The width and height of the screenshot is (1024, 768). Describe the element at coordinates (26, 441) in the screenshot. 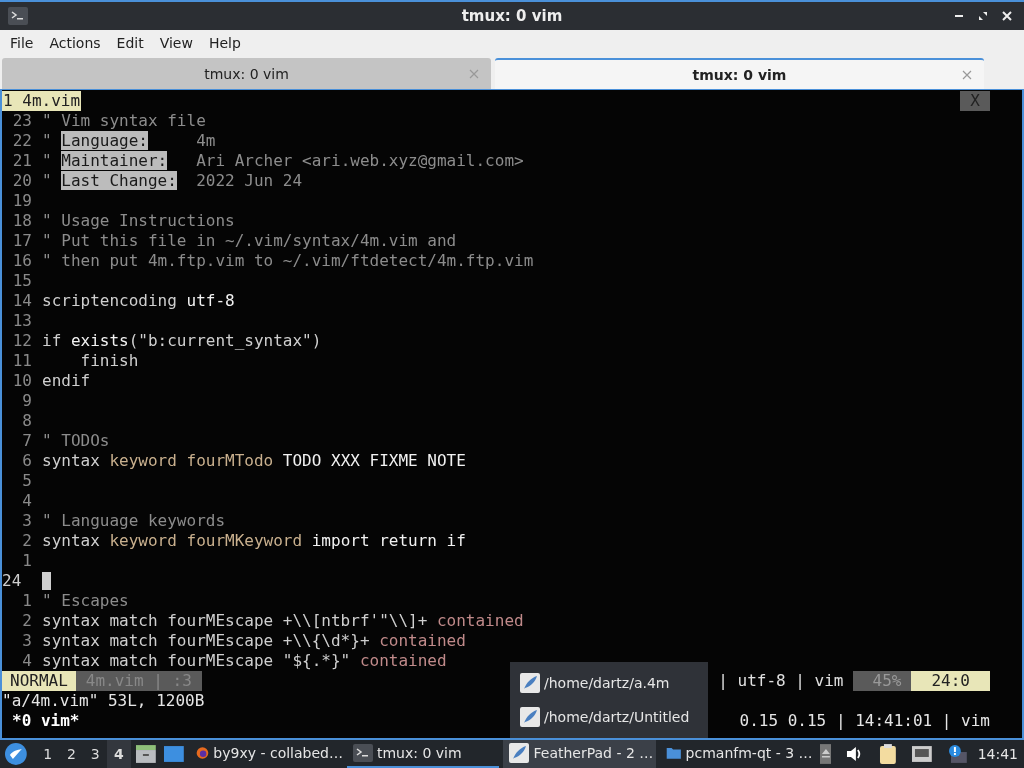

I see `line-number: 7` at that location.